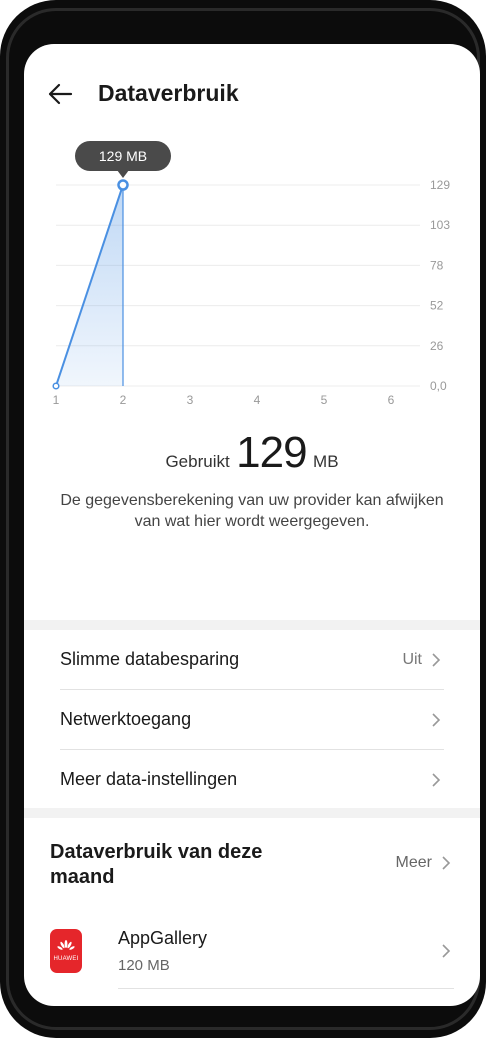  I want to click on back-button, so click(60, 94).